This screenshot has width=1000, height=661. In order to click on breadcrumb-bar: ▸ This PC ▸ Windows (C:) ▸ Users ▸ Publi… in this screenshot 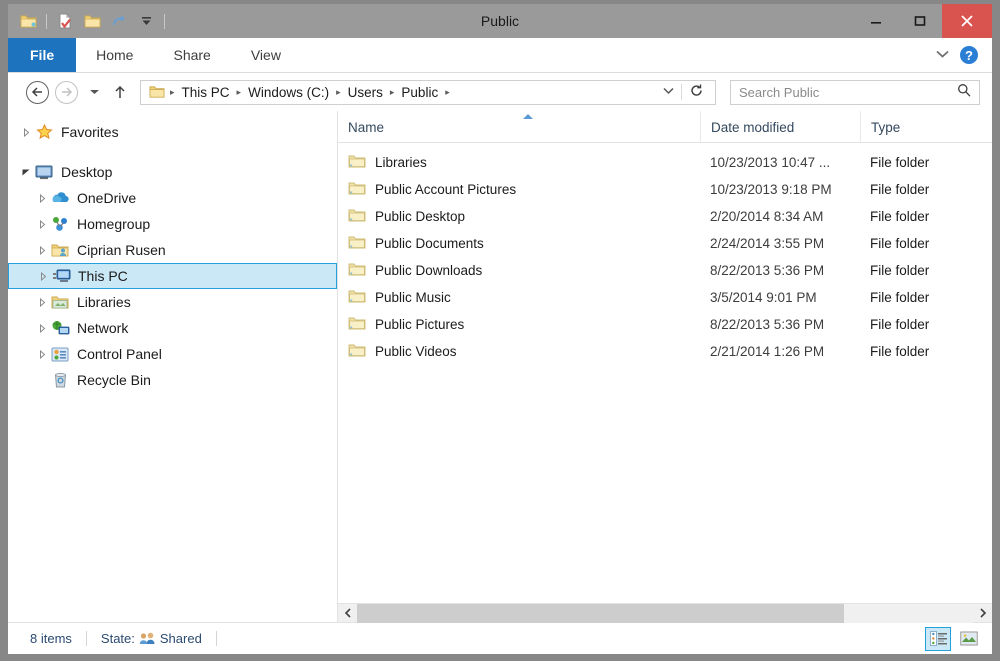, I will do `click(428, 92)`.